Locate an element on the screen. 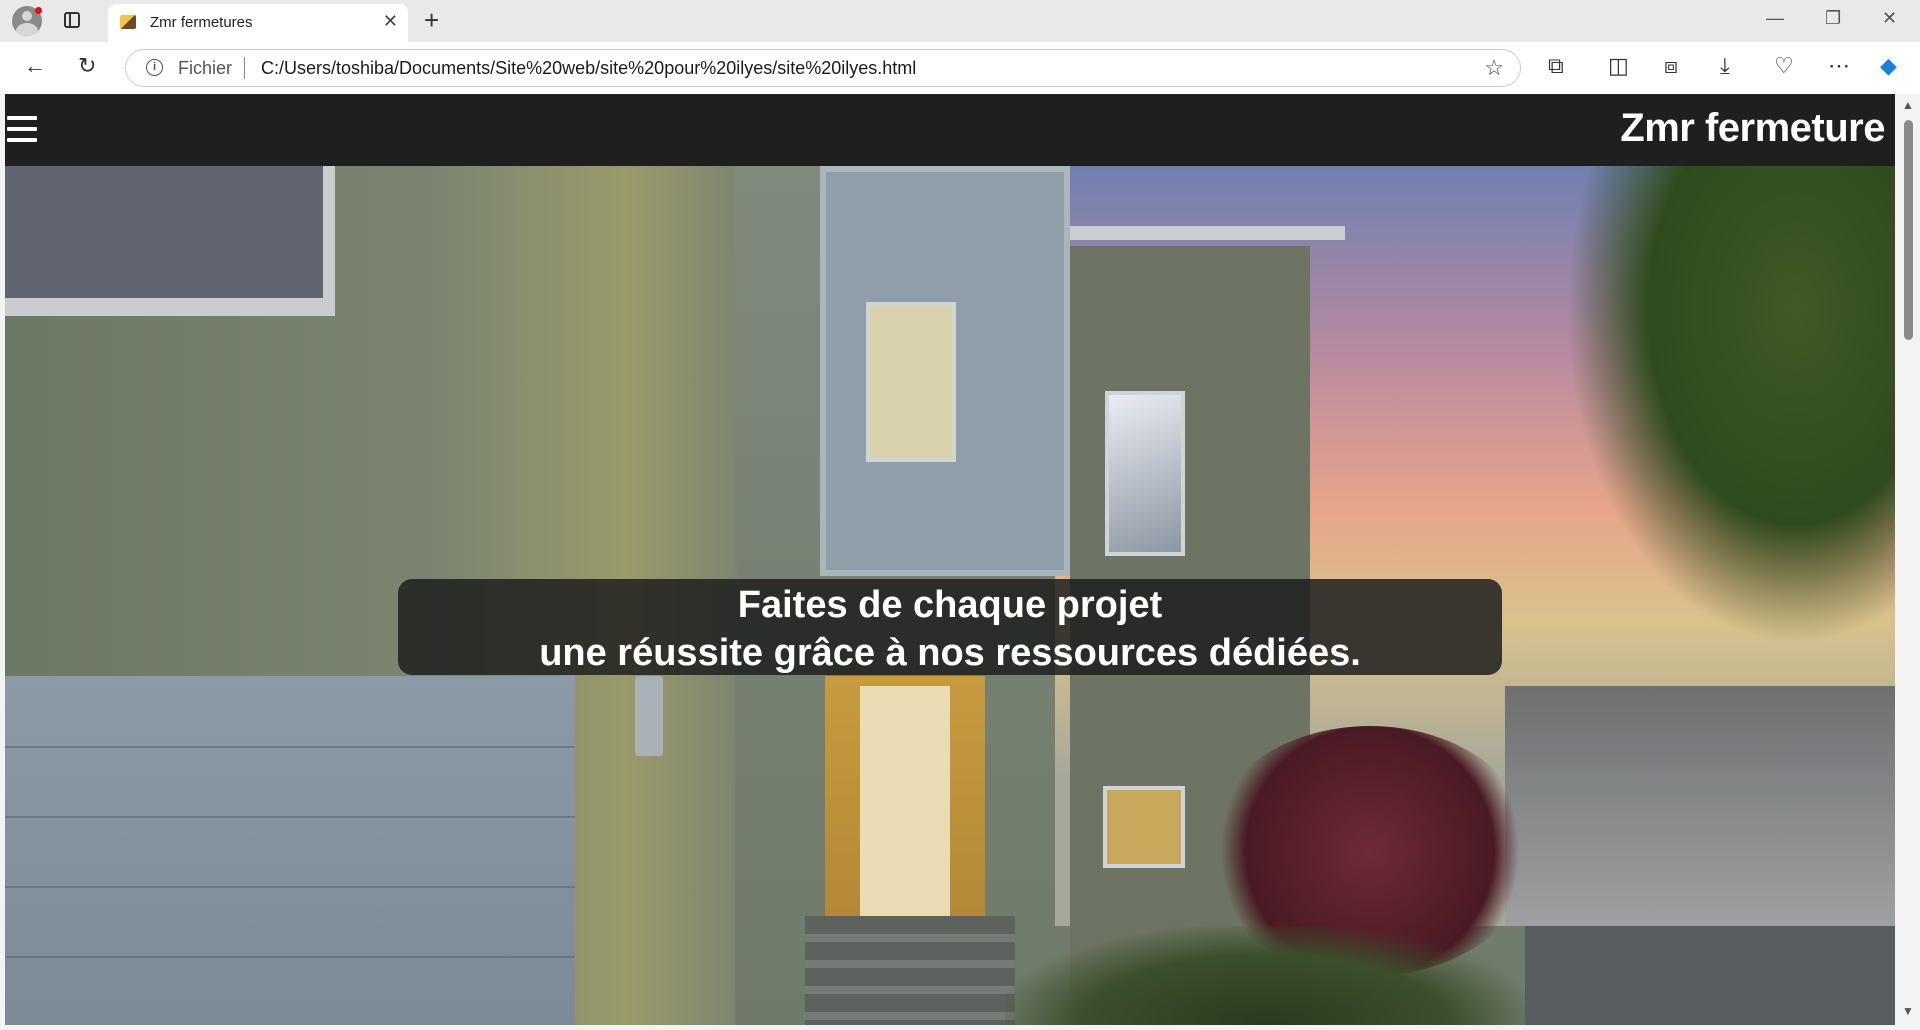 The width and height of the screenshot is (1920, 1030). page-scrollbar: ▲ ▼ is located at coordinates (1907, 559).